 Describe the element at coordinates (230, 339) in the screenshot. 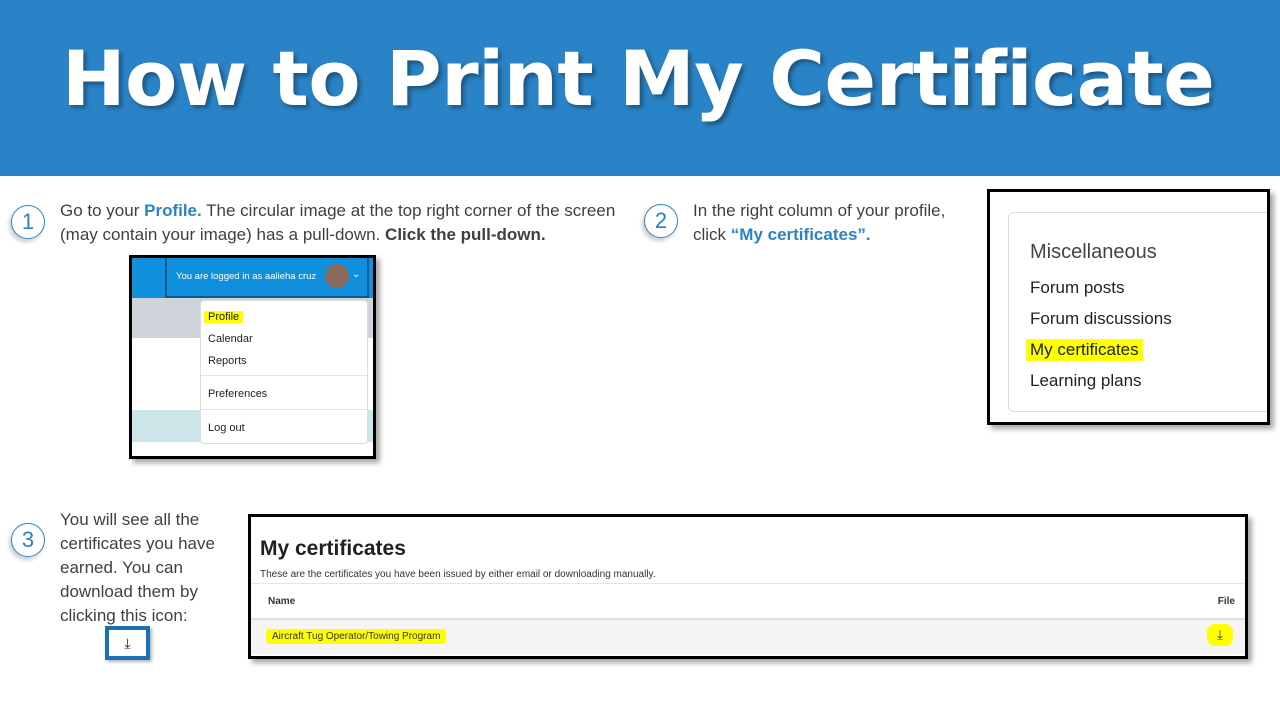

I see `menu-item-calendar: Calendar` at that location.